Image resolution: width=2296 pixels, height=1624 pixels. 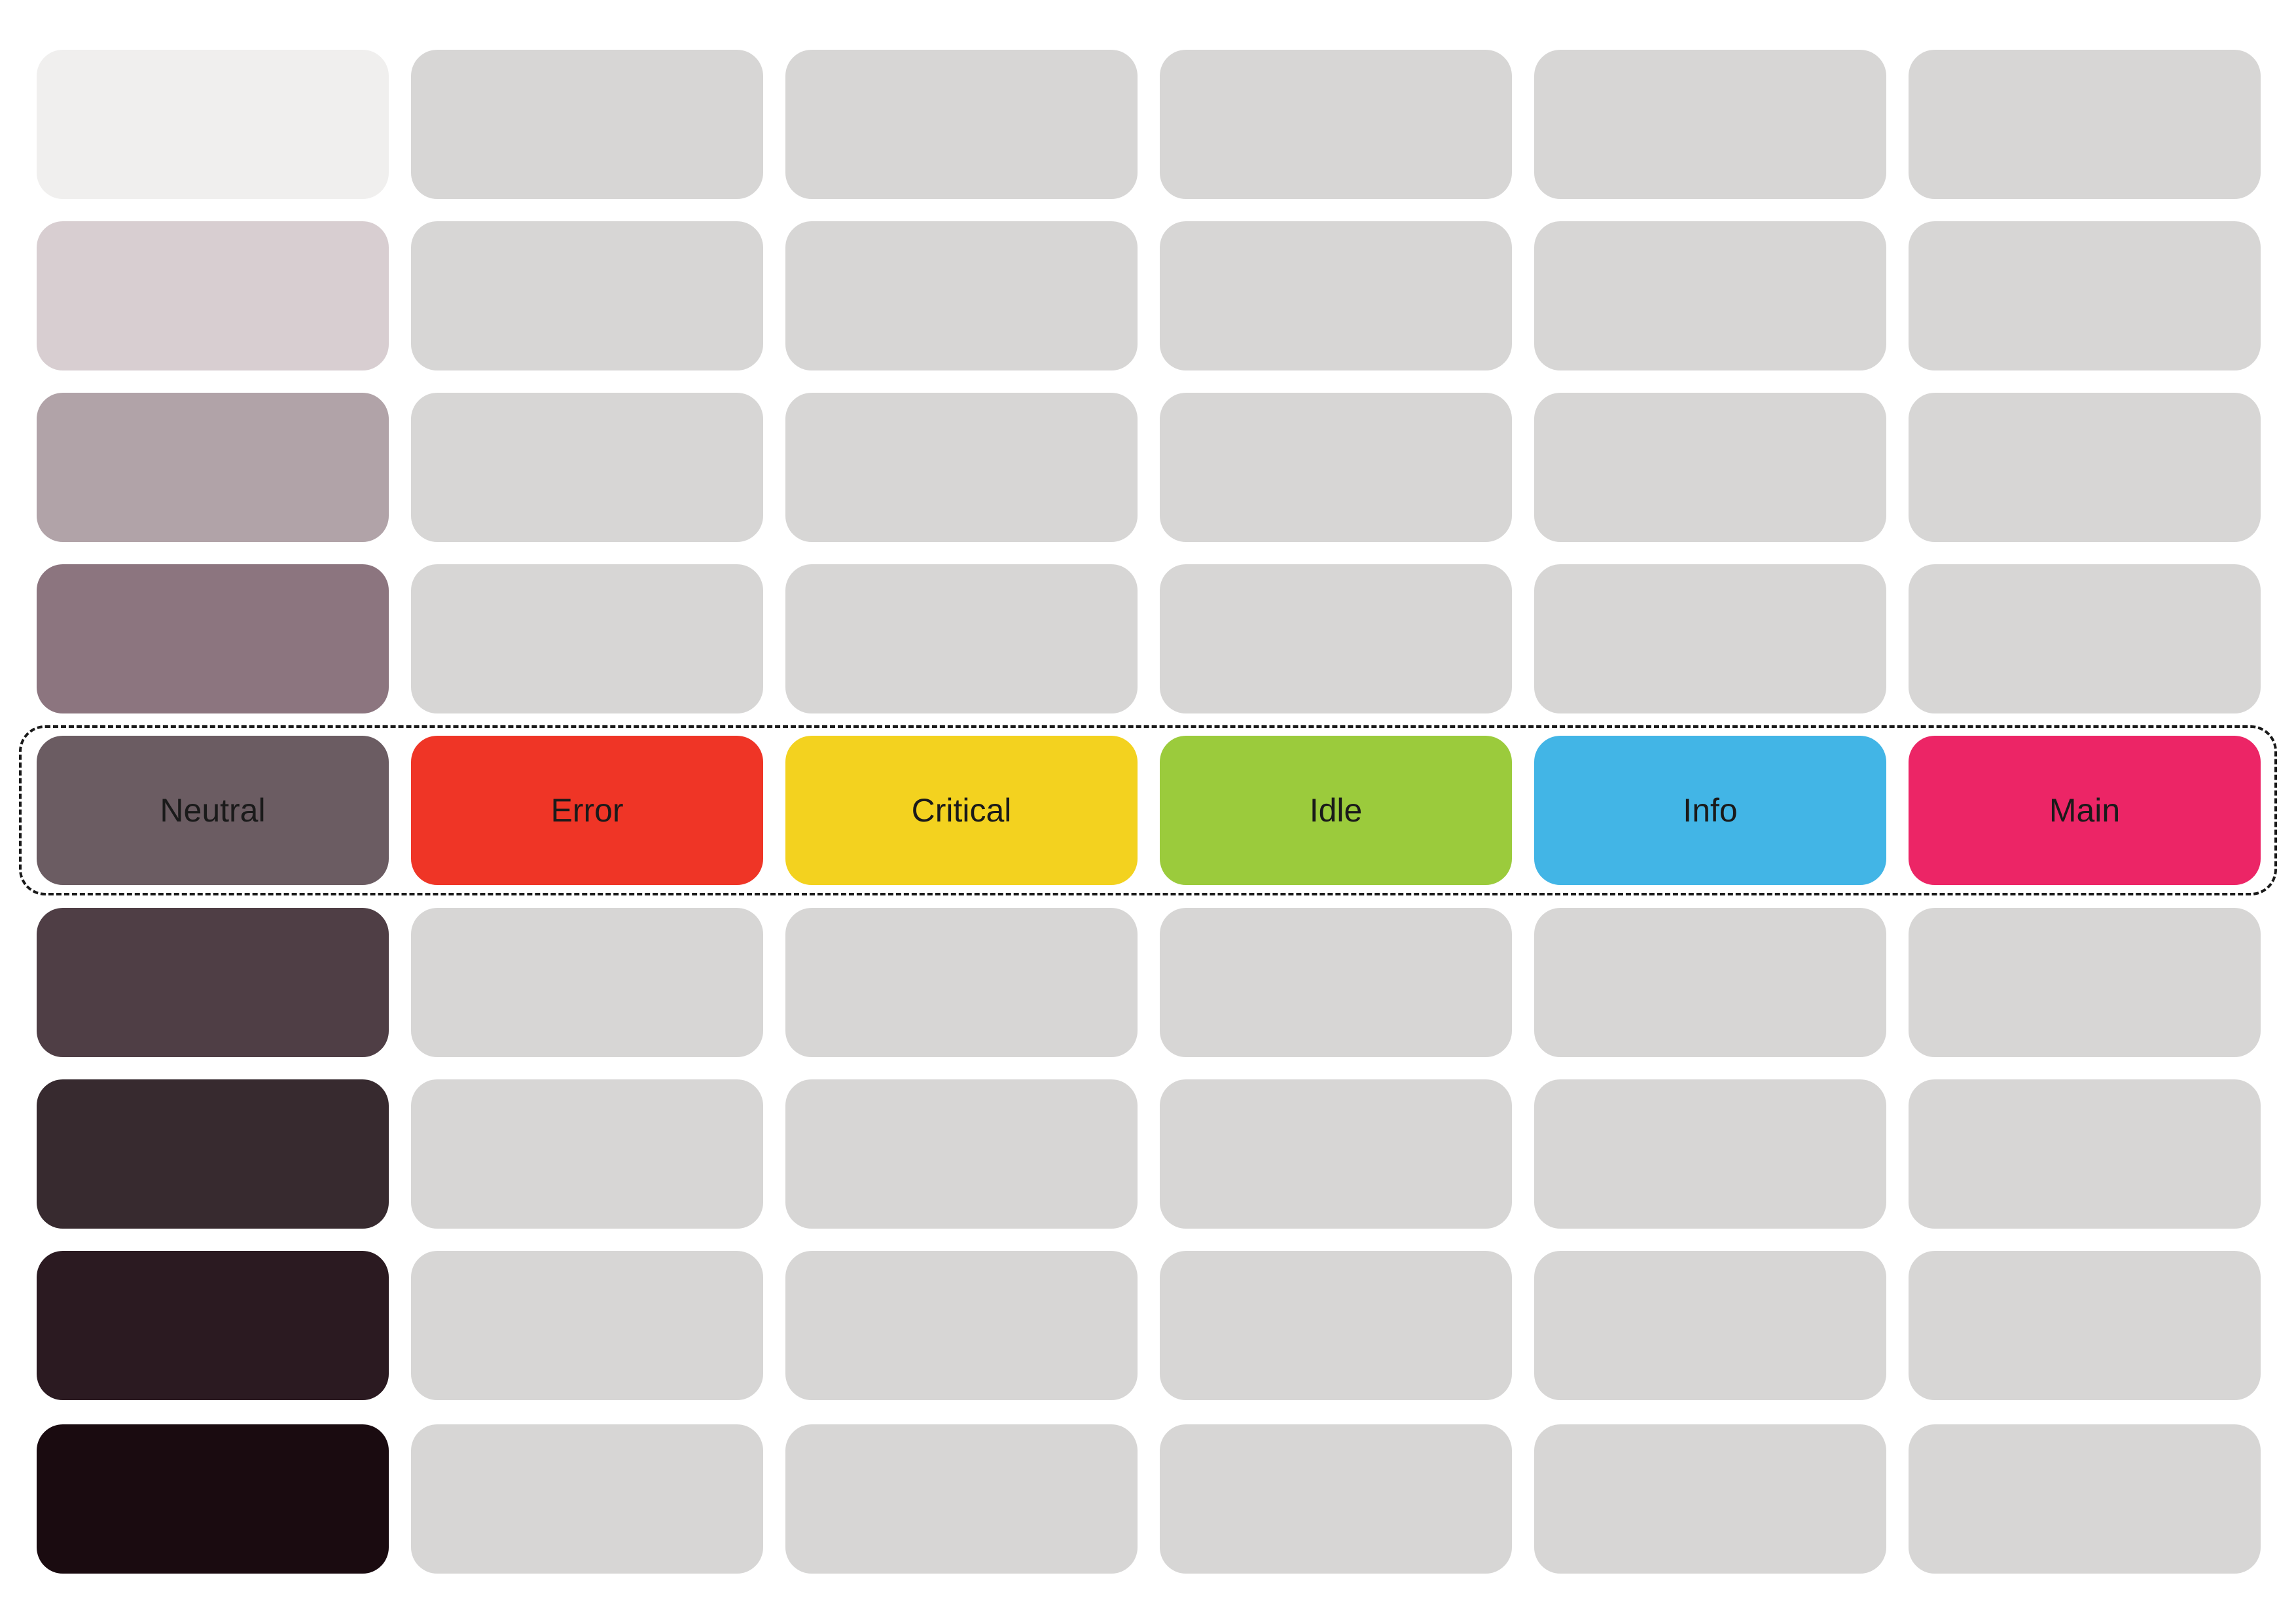 I want to click on swatch-label-error: Error, so click(x=587, y=810).